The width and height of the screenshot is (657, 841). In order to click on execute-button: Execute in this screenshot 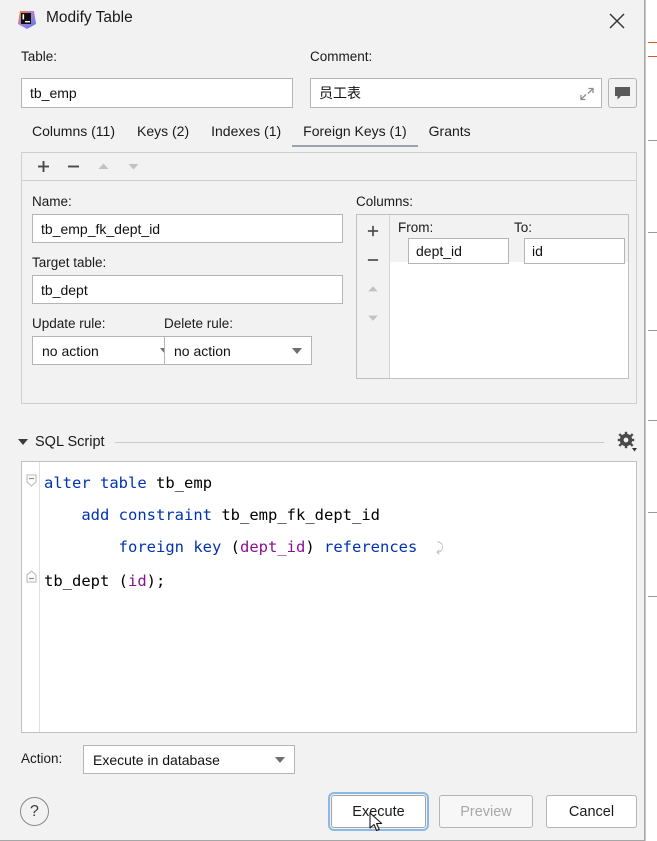, I will do `click(378, 811)`.